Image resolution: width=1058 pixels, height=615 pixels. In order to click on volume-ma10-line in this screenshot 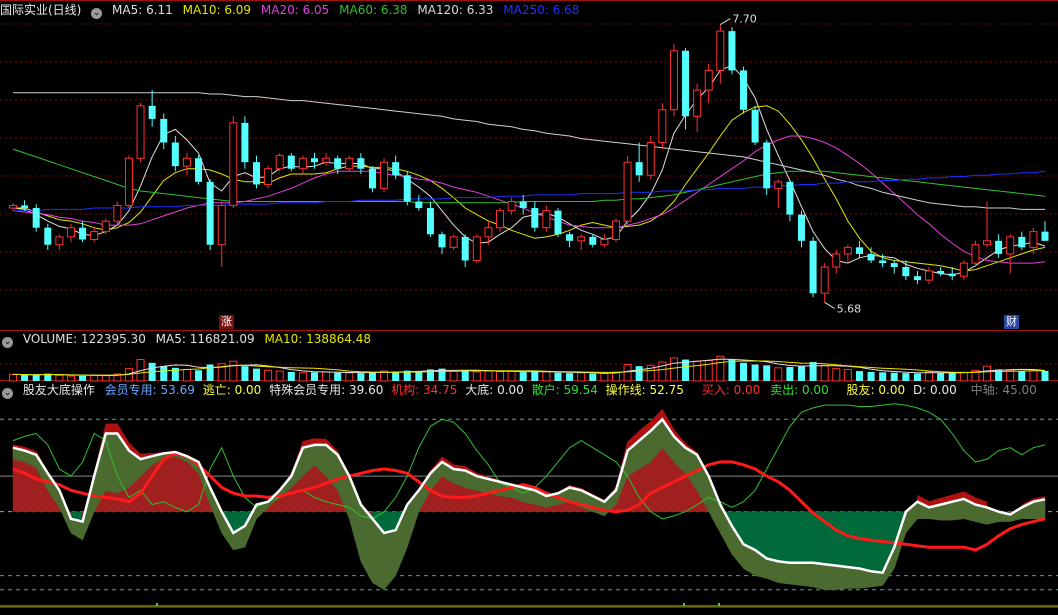, I will do `click(529, 368)`.